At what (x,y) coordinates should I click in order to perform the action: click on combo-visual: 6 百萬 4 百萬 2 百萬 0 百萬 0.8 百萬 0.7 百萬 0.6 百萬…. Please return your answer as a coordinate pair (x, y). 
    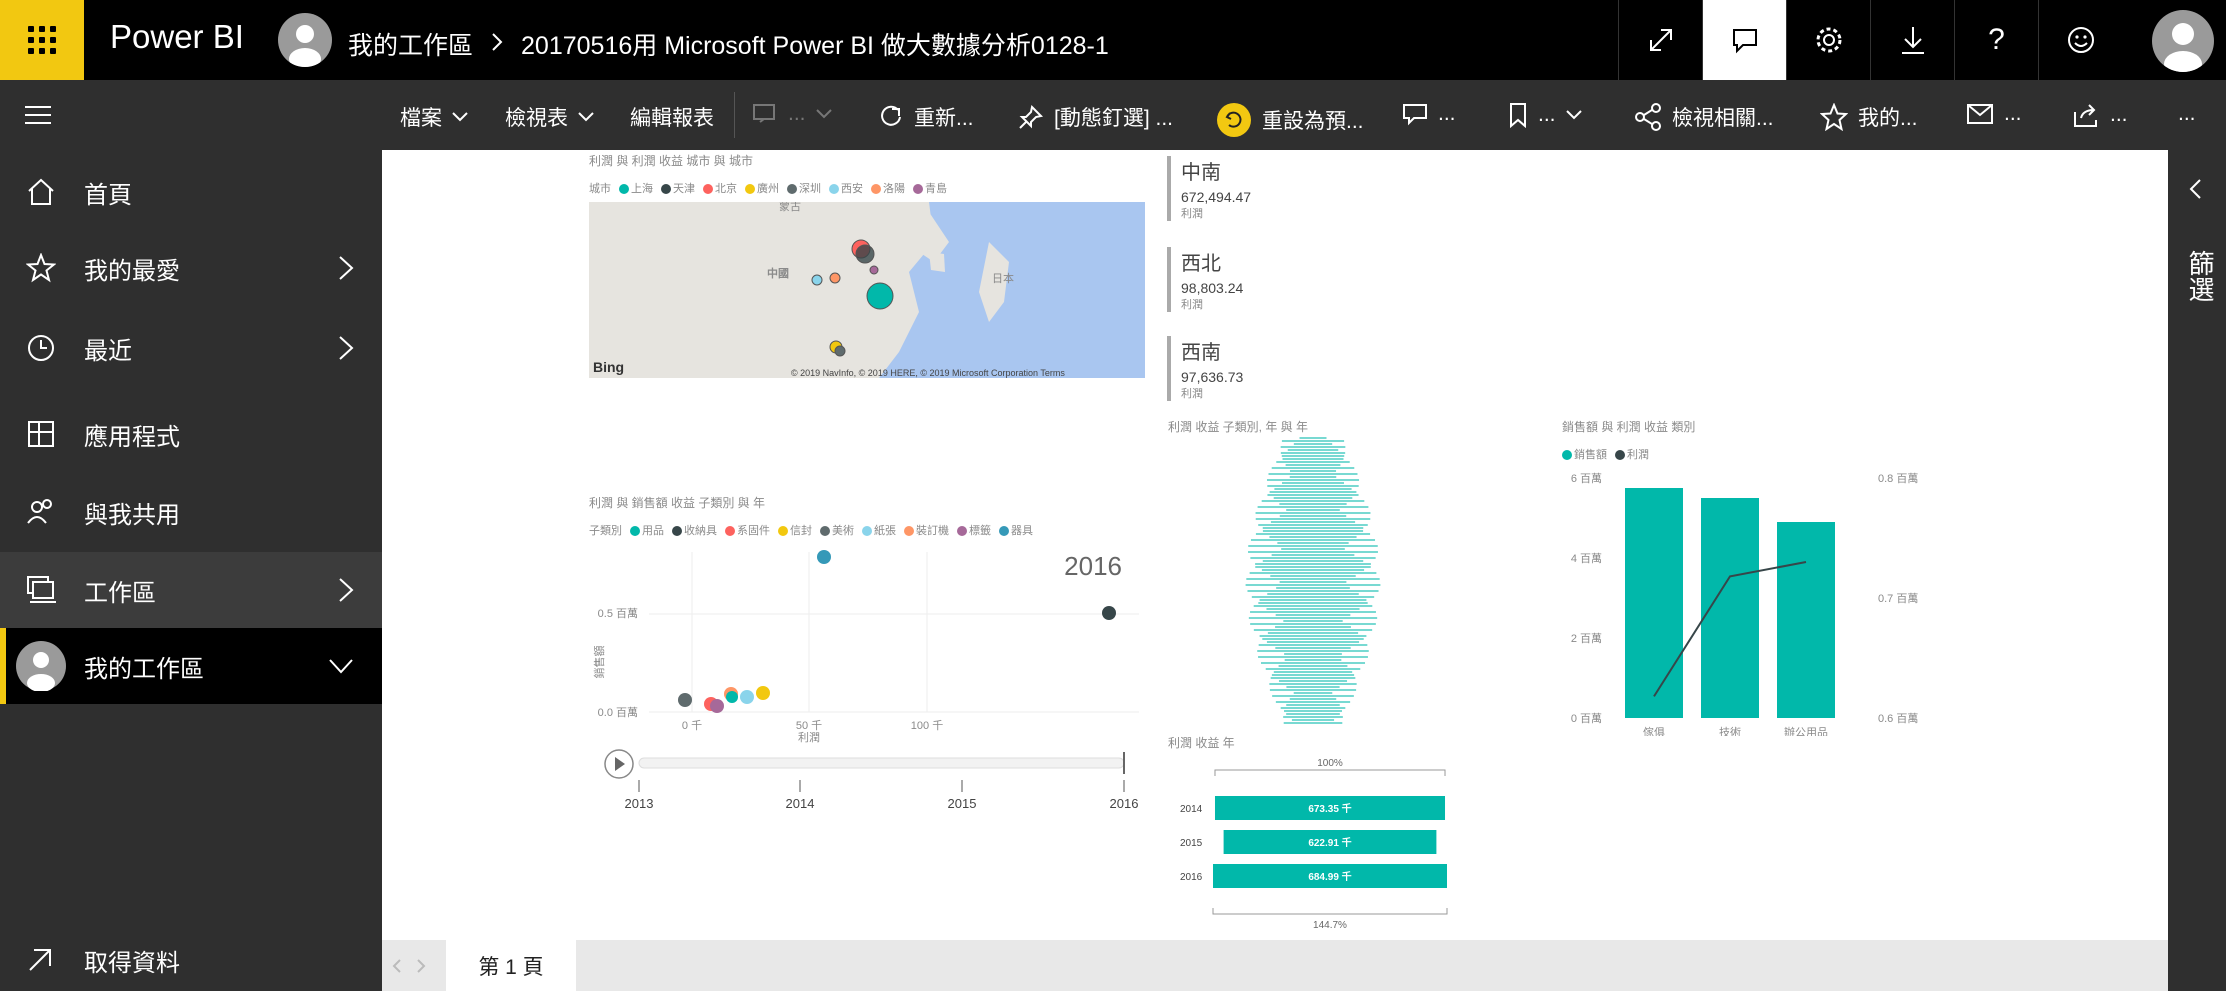
    Looking at the image, I should click on (1772, 601).